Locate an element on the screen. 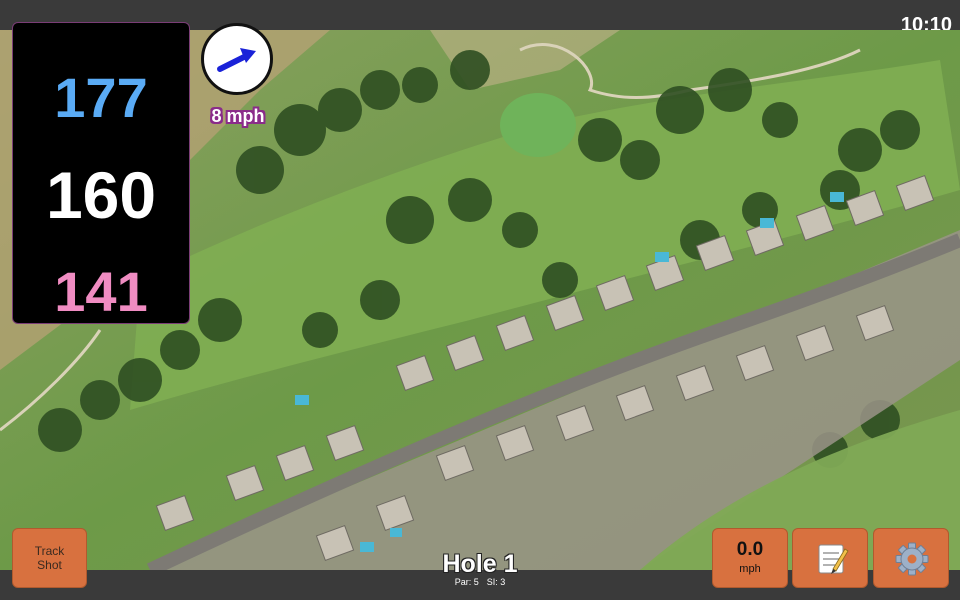  hole-par: Par: 5 is located at coordinates (466, 582).